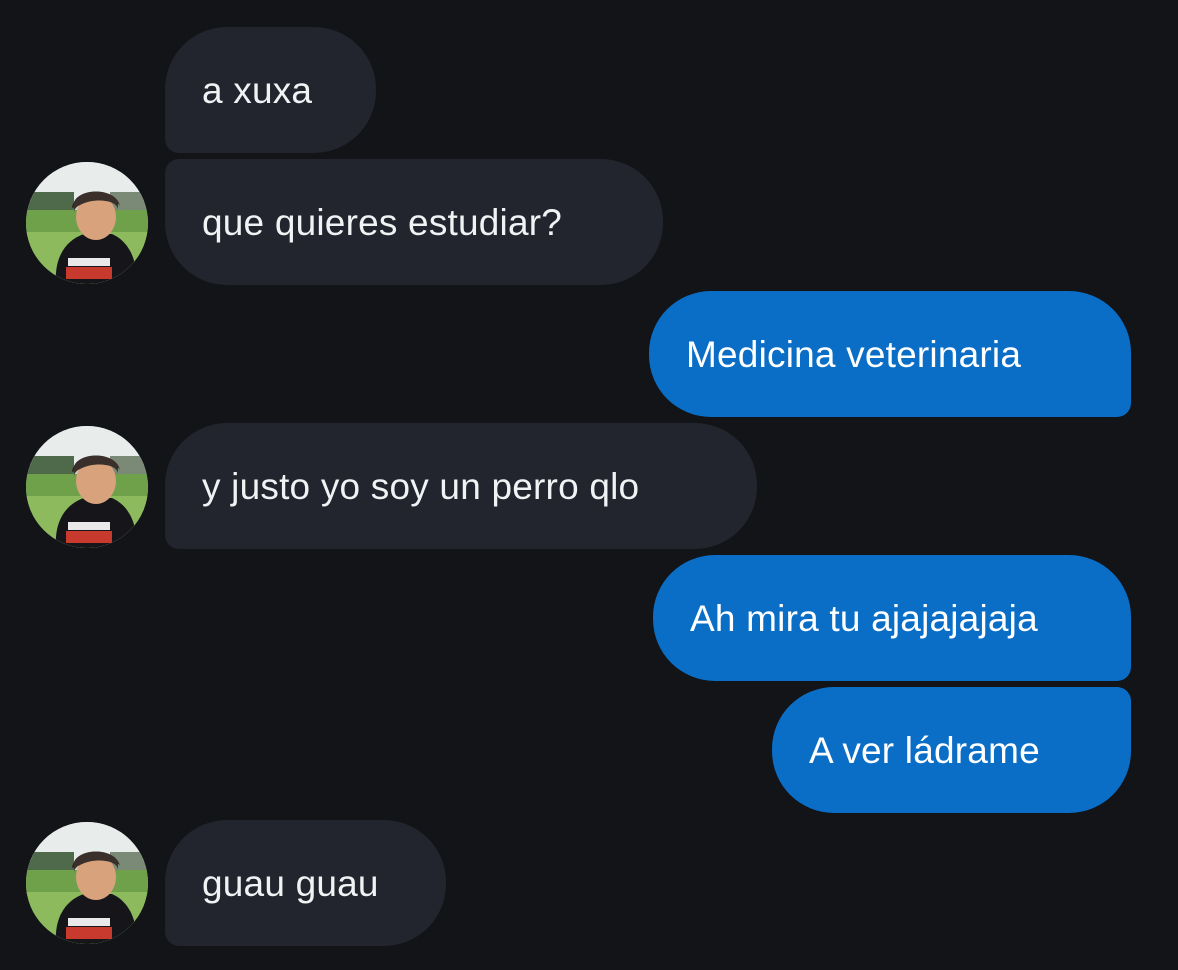  I want to click on outgoing-message-bubble: Medicina veterinaria, so click(890, 354).